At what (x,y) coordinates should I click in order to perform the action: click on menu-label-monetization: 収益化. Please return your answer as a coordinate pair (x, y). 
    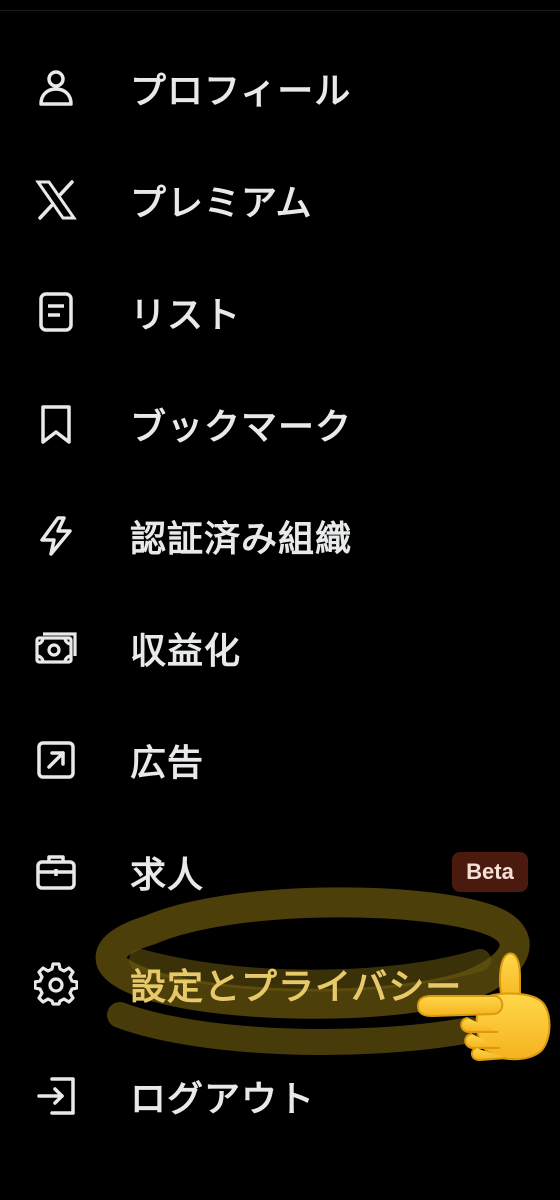
    Looking at the image, I should click on (186, 651).